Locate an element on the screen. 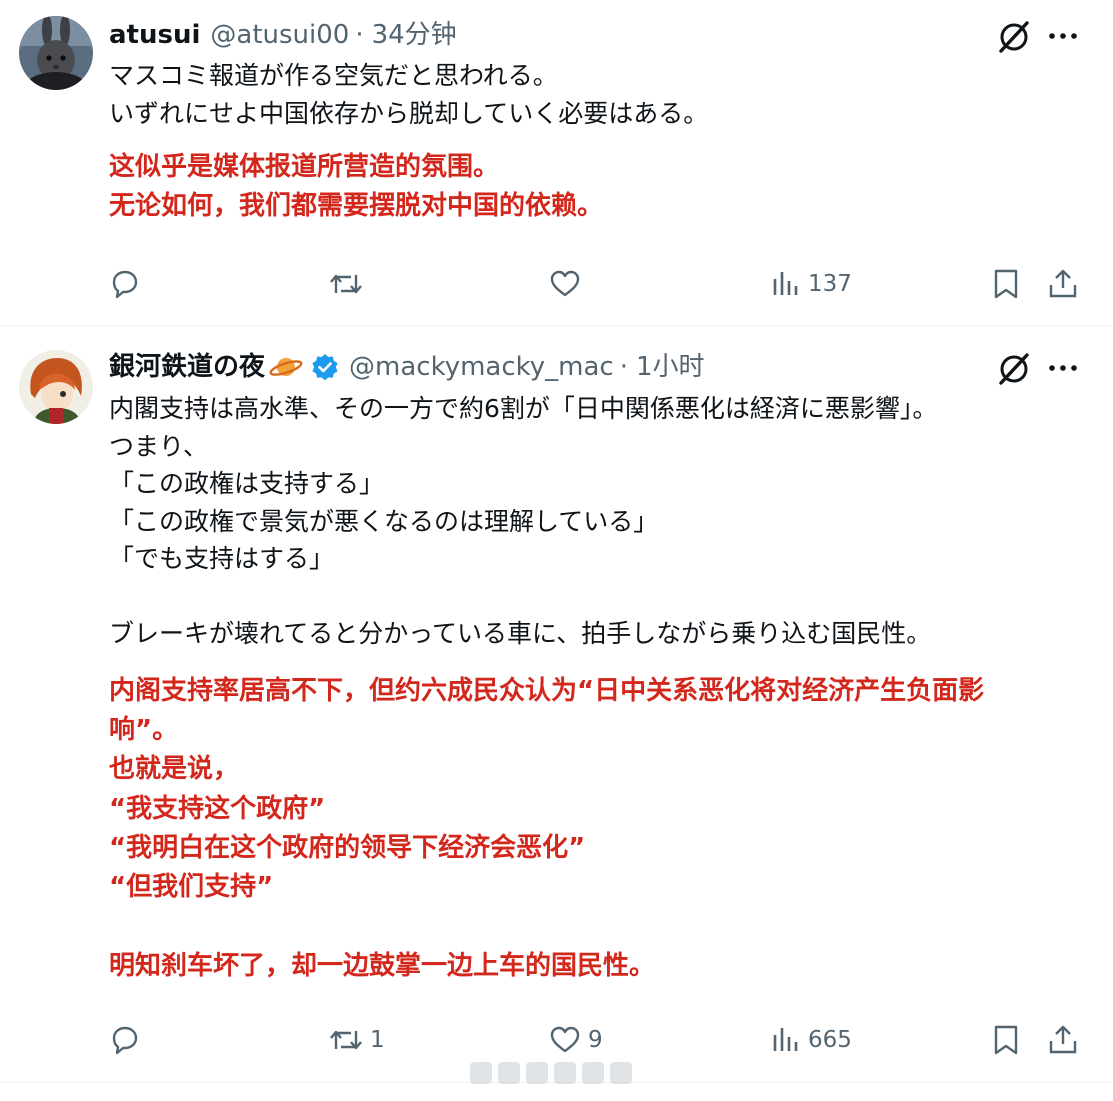 This screenshot has height=1101, width=1113. translation-text-line: 响”。 is located at coordinates (144, 729).